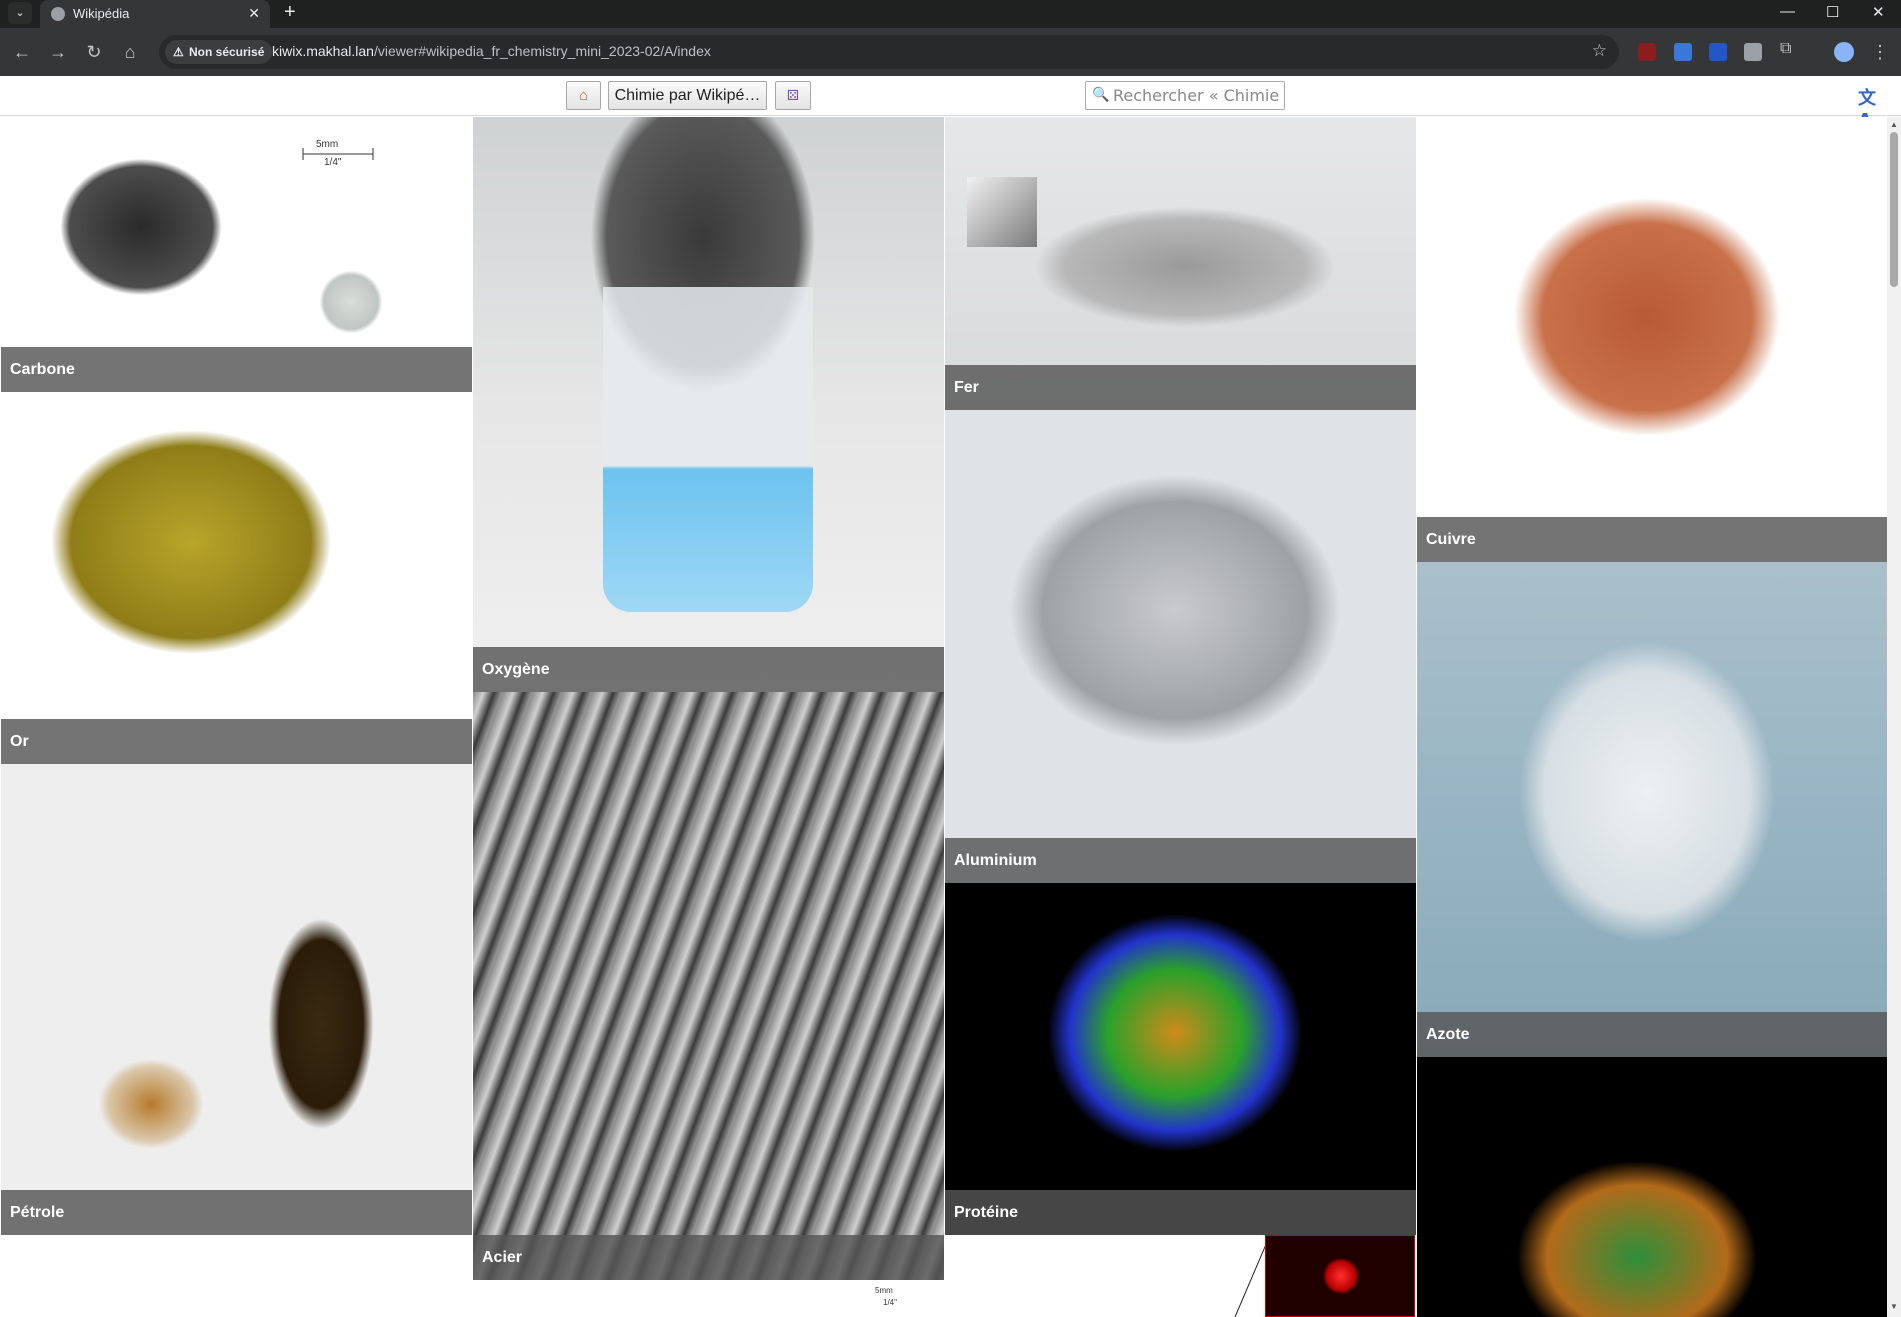  Describe the element at coordinates (1002, 212) in the screenshot. I see `iron-cube-image` at that location.